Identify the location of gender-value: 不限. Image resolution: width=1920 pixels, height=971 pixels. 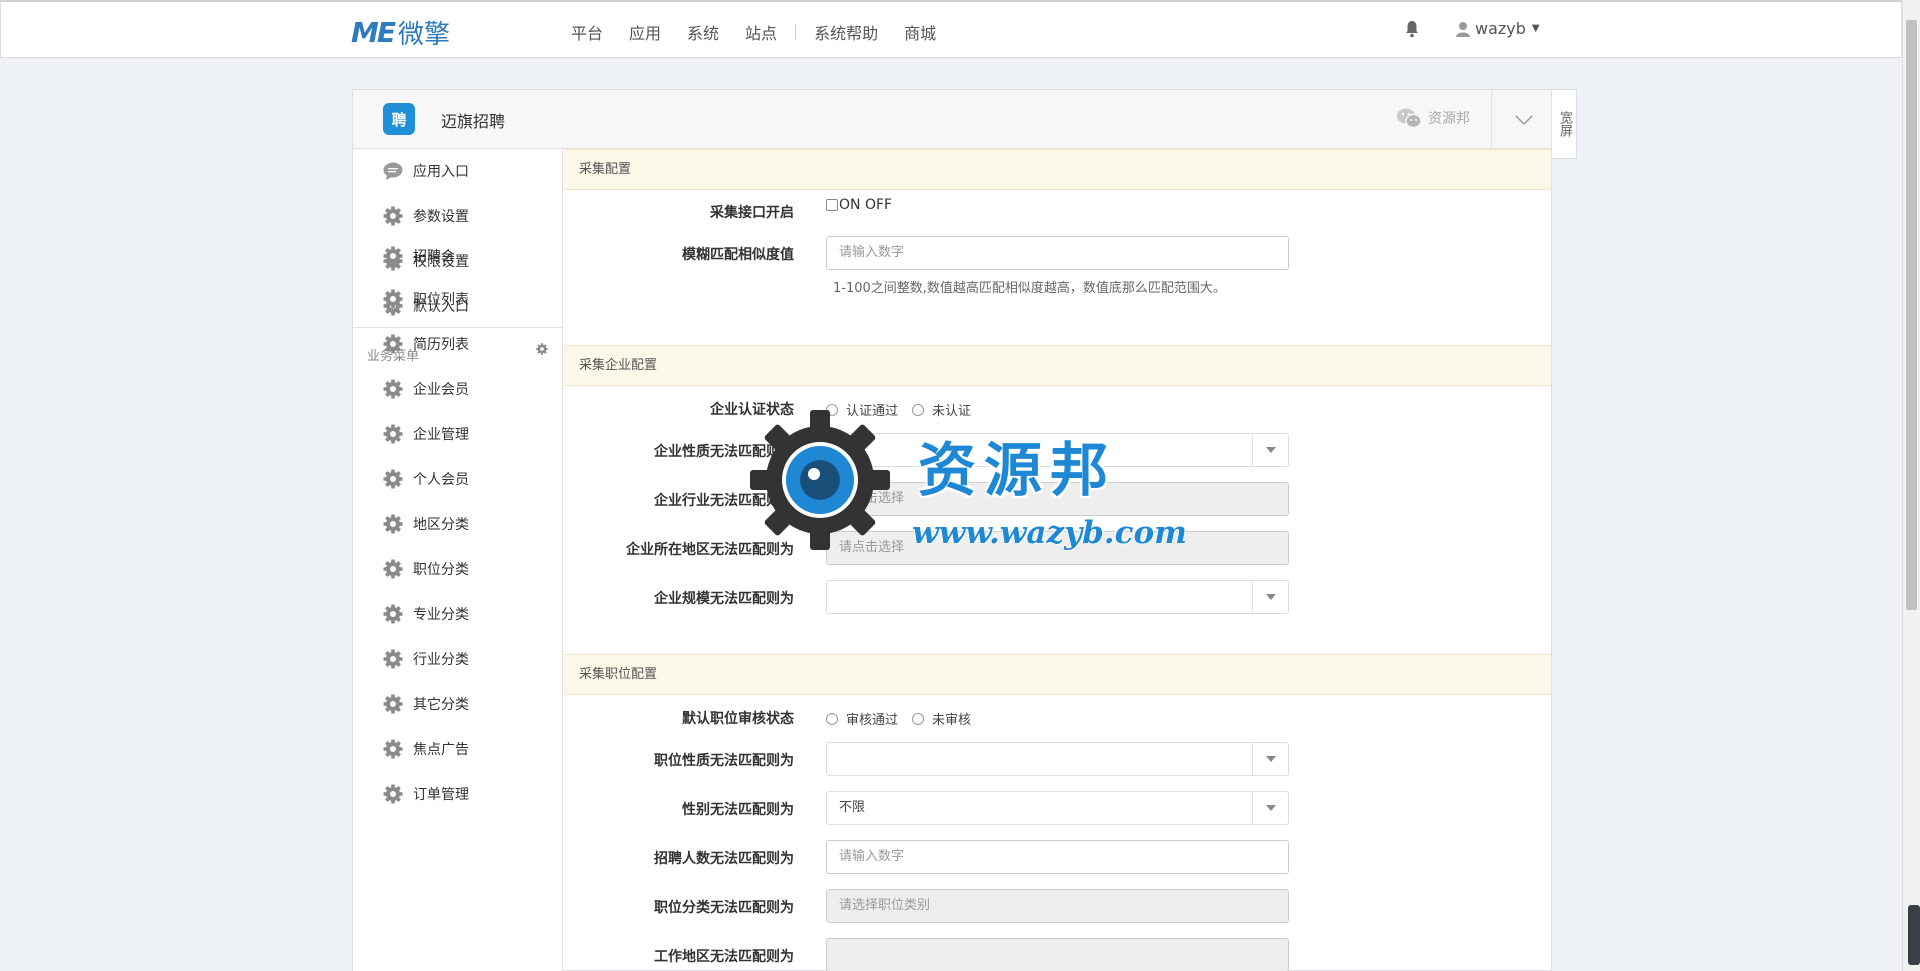
(852, 807).